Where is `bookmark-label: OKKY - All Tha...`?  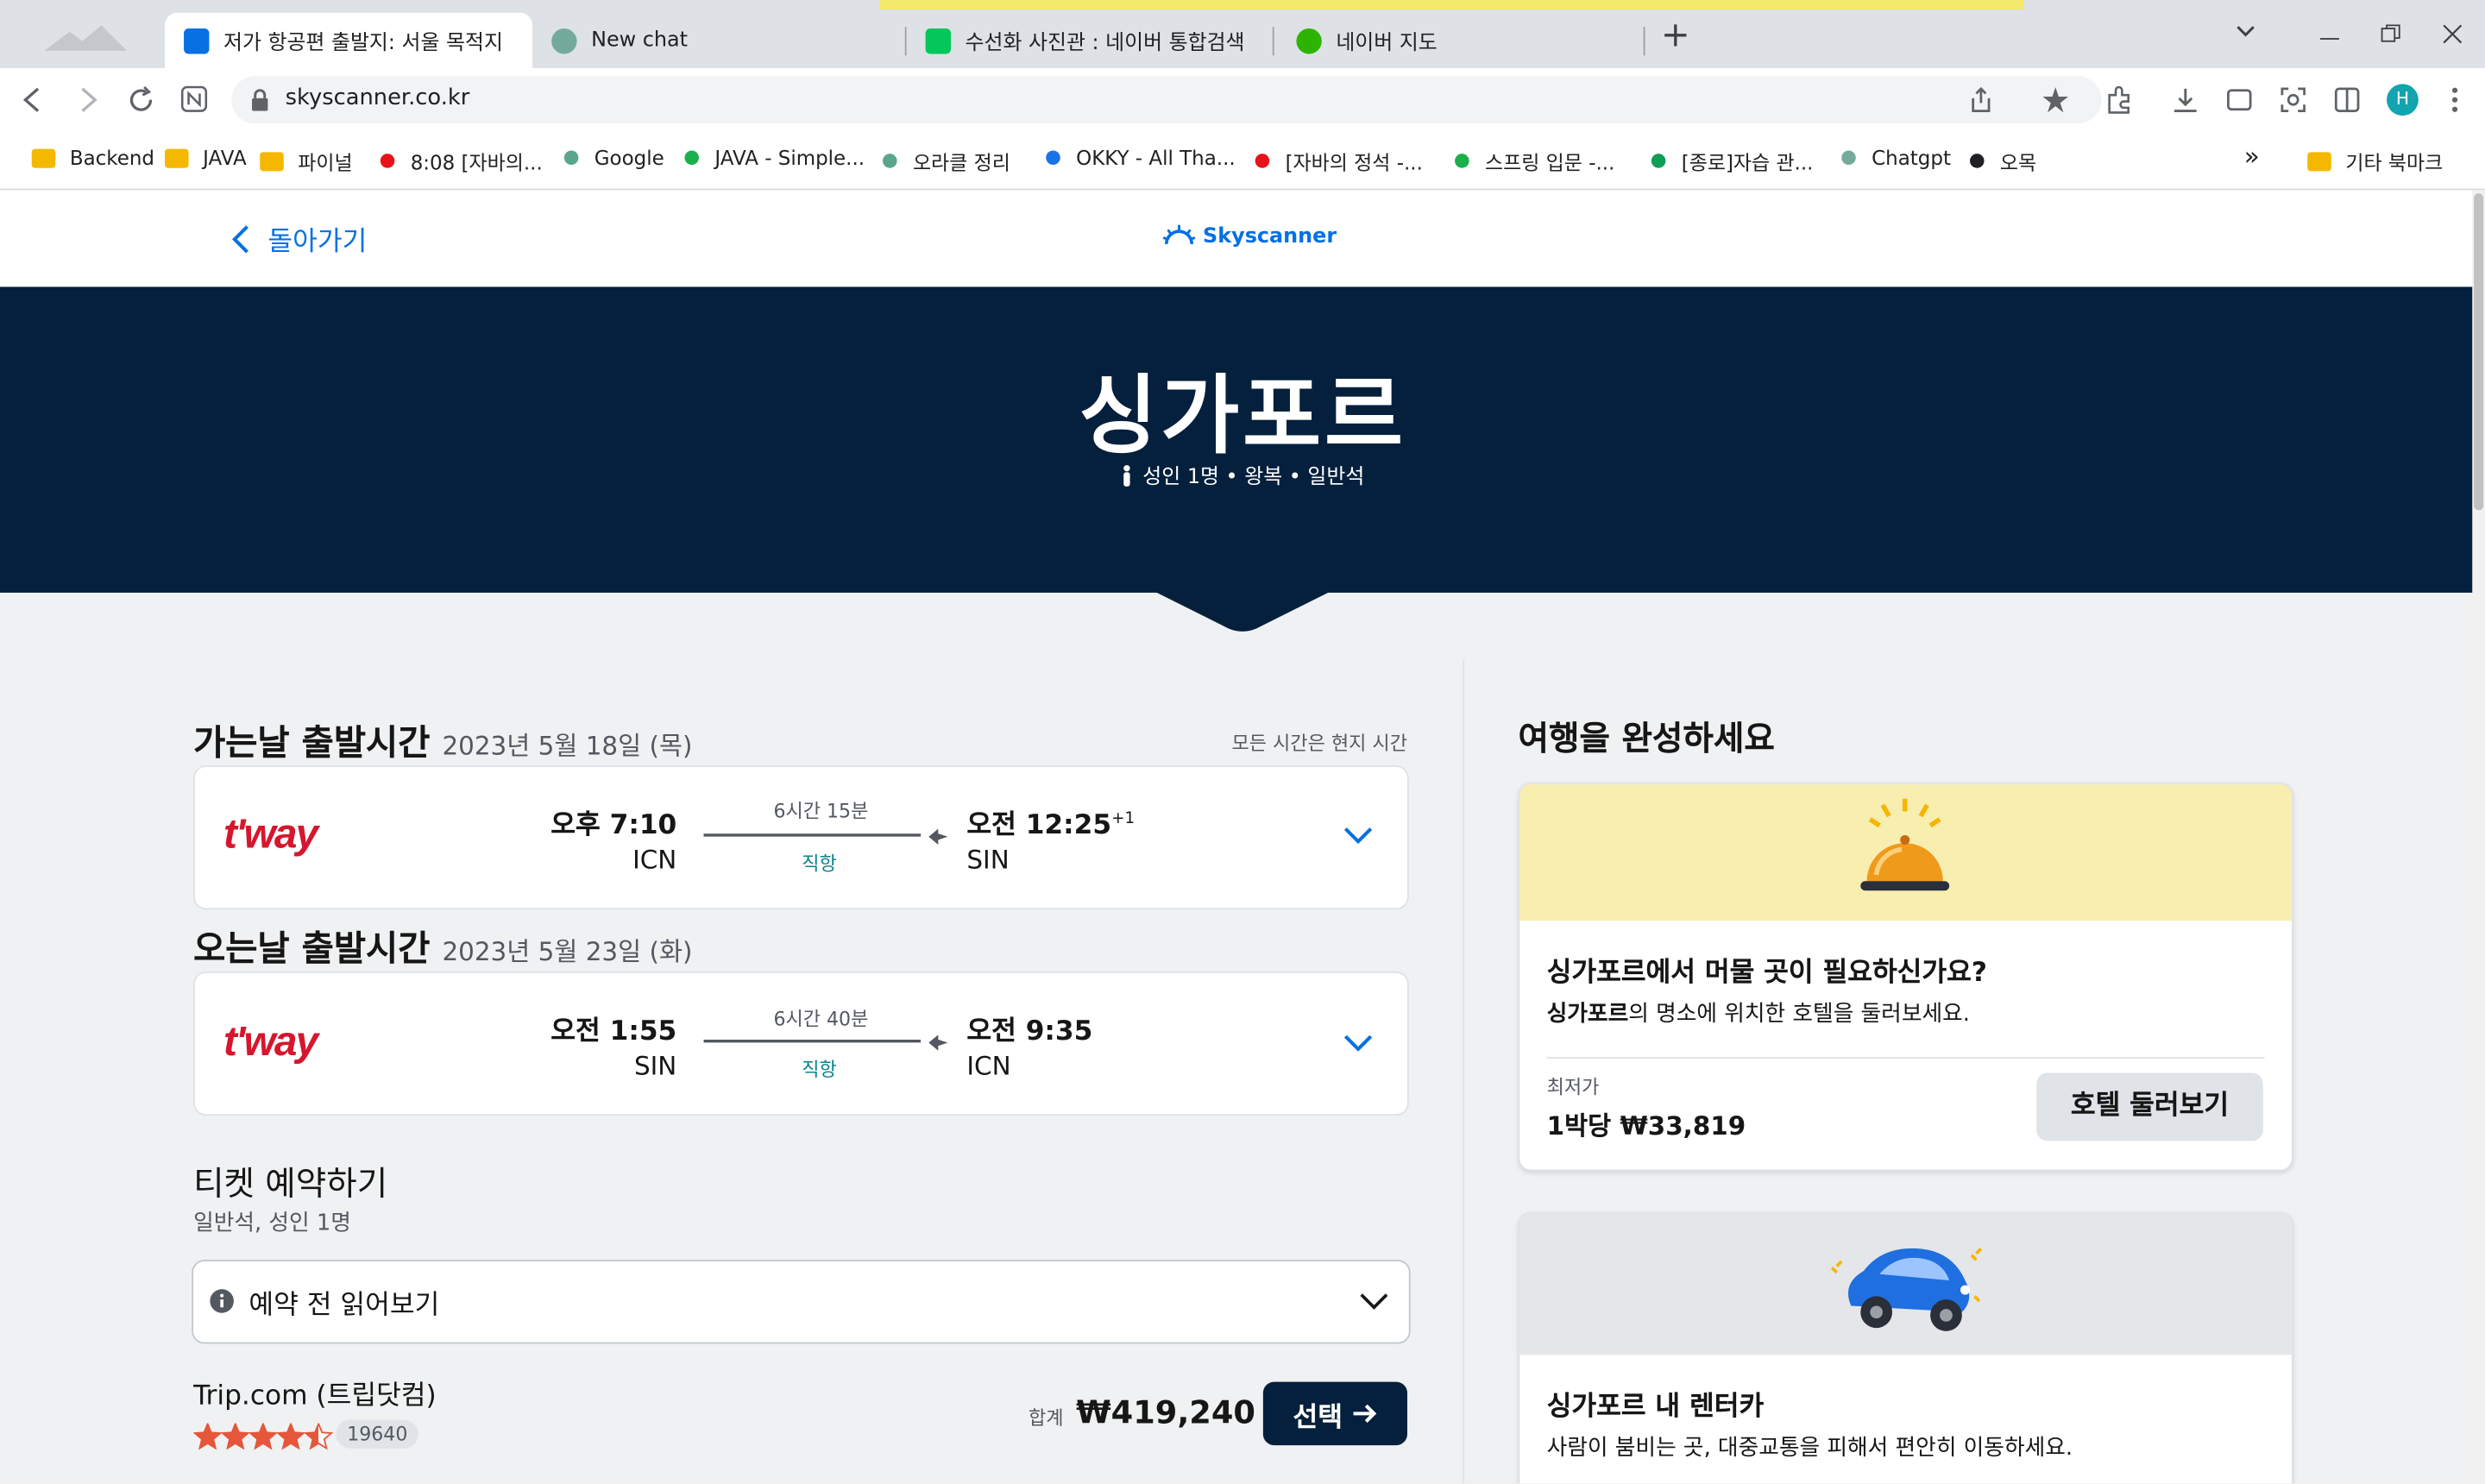 bookmark-label: OKKY - All Tha... is located at coordinates (1156, 157).